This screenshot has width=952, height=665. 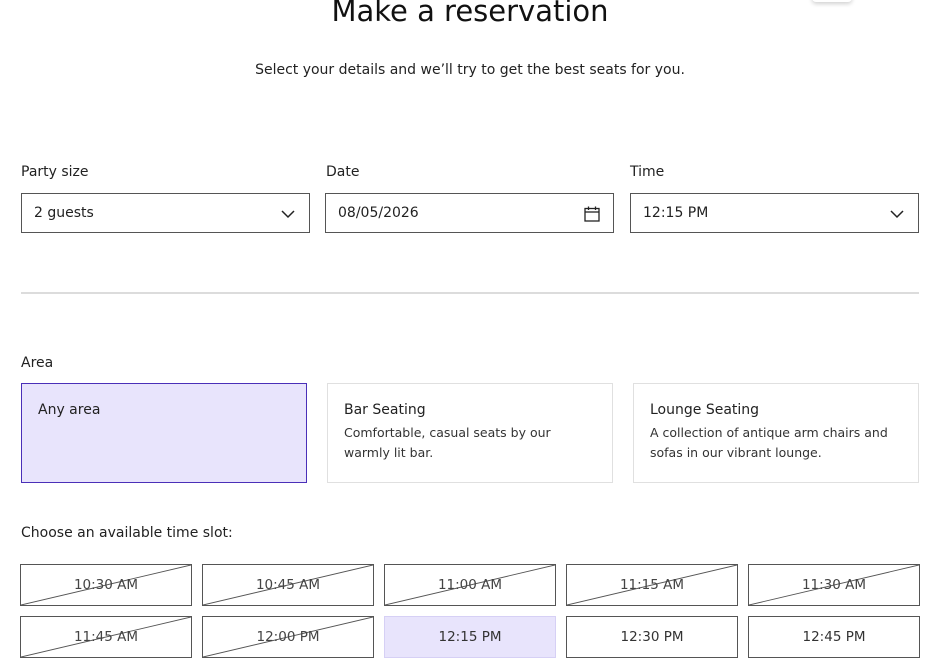 What do you see at coordinates (676, 213) in the screenshot?
I see `time-value: 12:15 PM` at bounding box center [676, 213].